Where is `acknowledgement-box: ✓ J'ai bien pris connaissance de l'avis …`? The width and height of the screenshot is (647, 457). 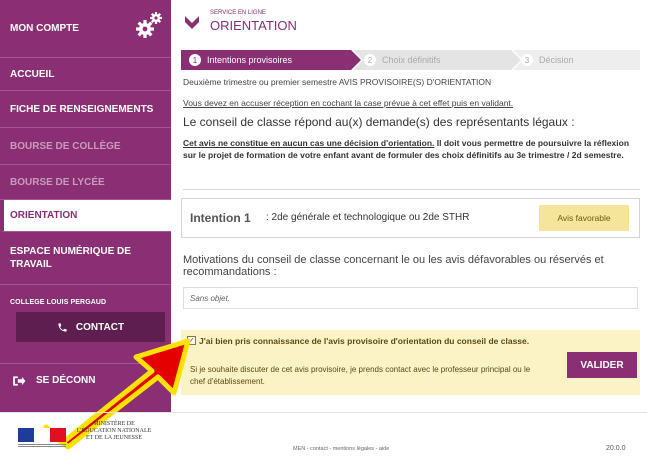 acknowledgement-box: ✓ J'ai bien pris connaissance de l'avis … is located at coordinates (410, 362).